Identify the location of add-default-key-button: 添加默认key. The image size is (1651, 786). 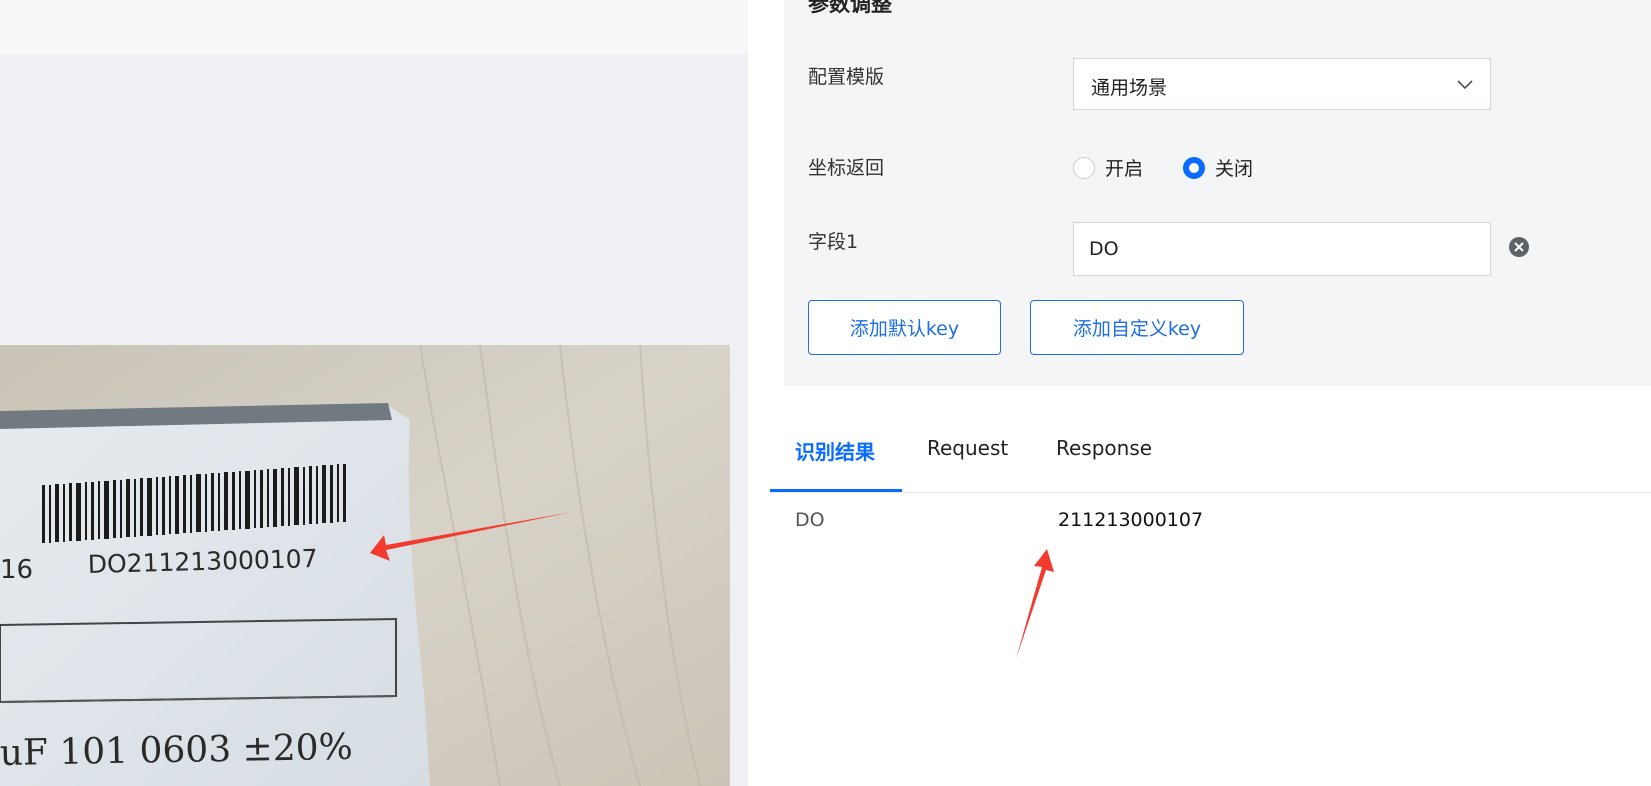
(904, 327).